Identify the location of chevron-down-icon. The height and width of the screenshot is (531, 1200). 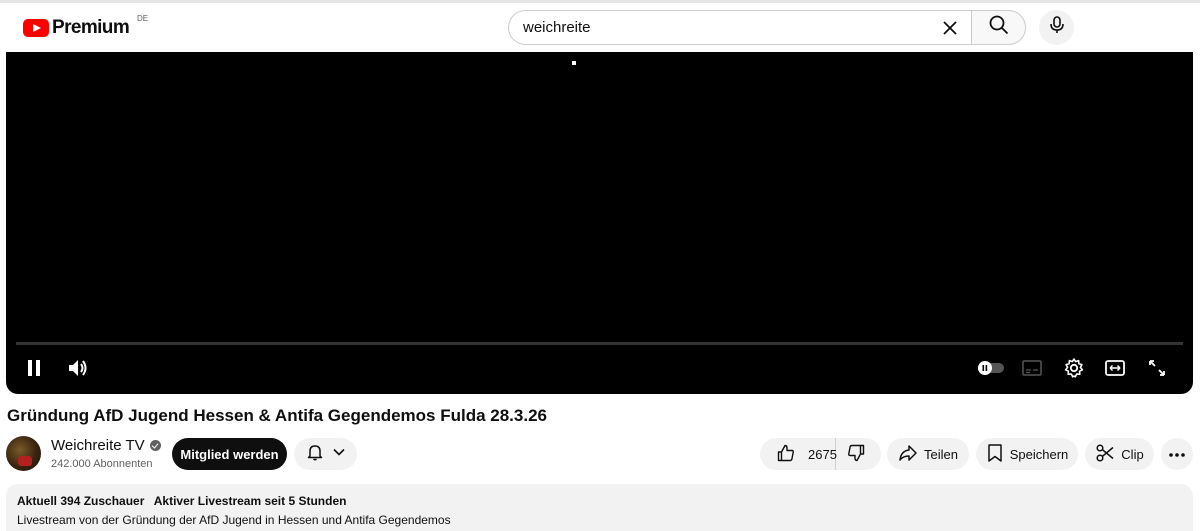
(339, 454).